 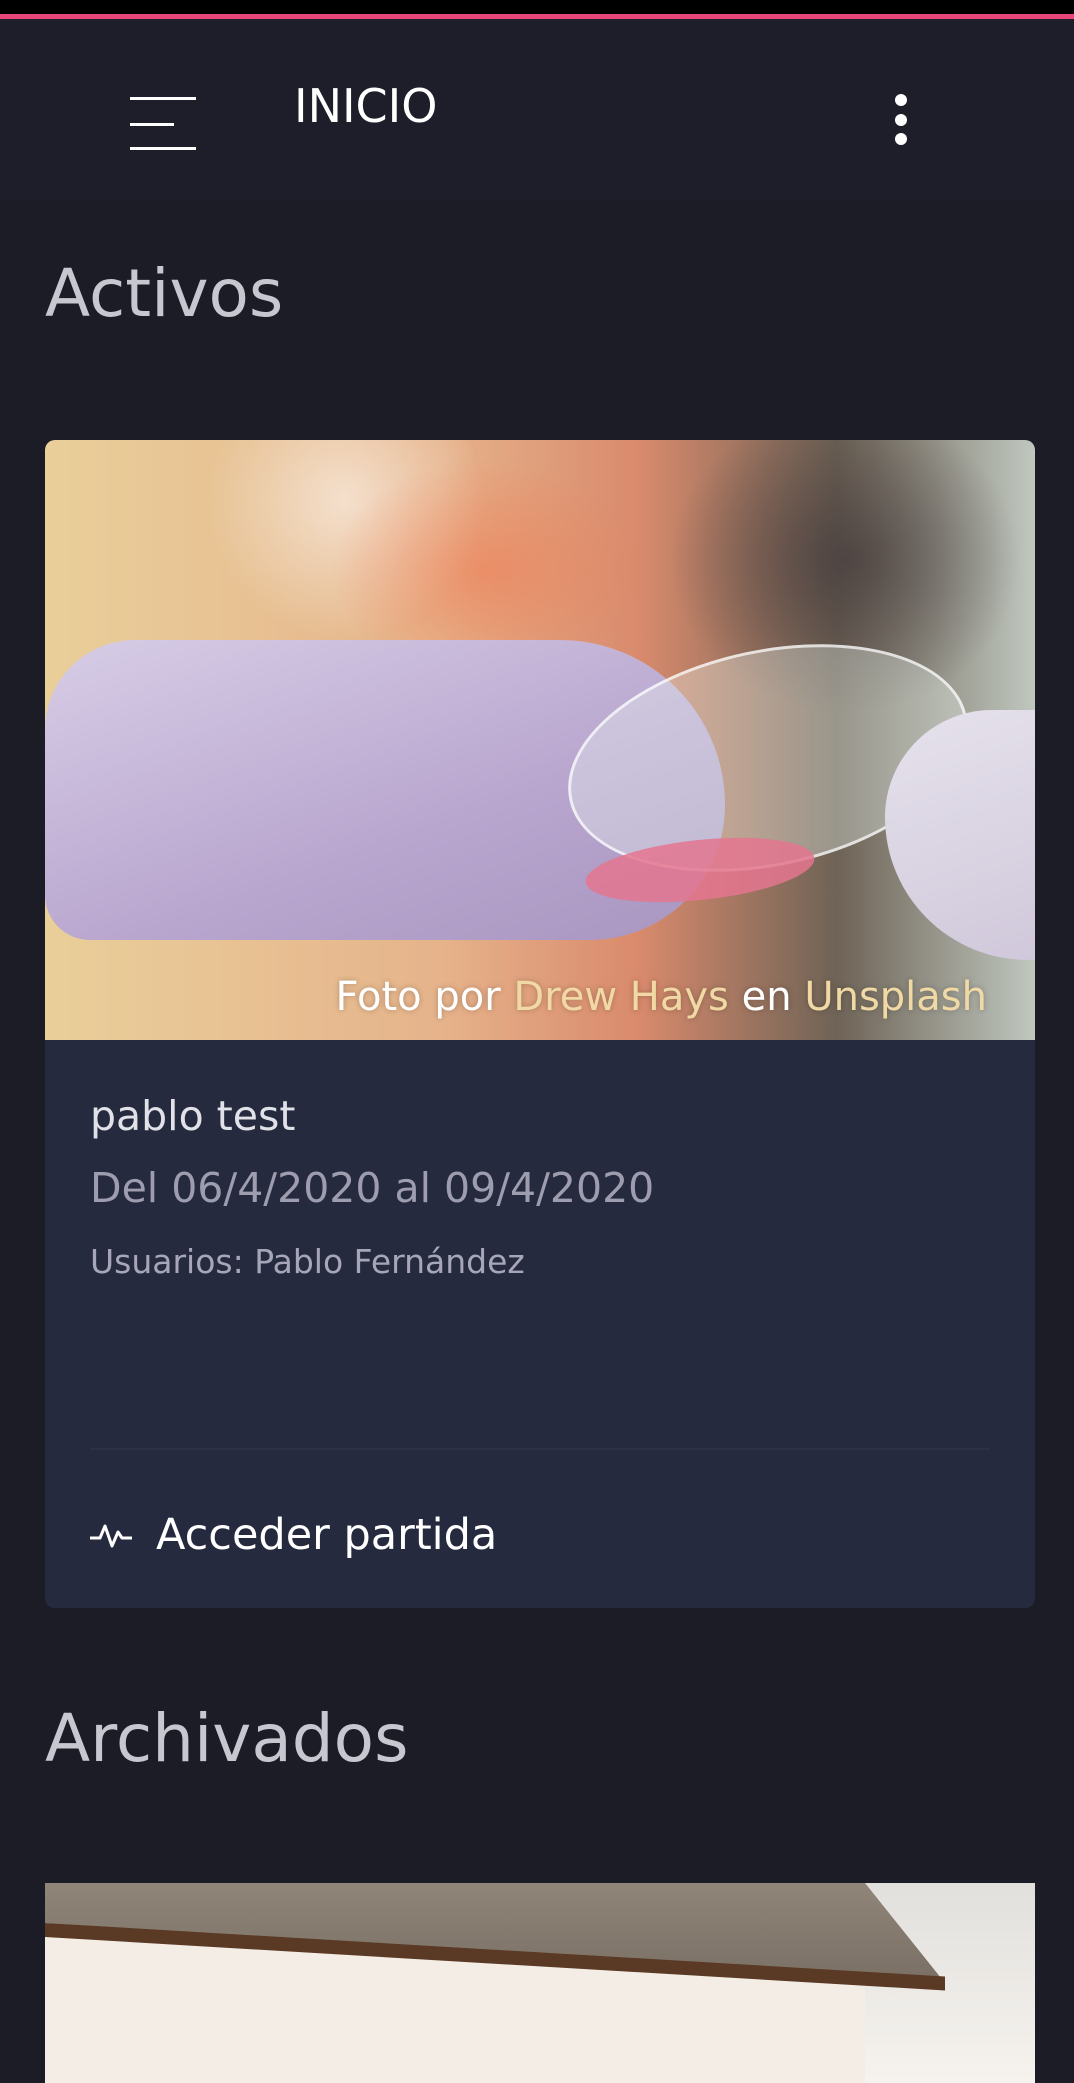 I want to click on app-bar: INICIO, so click(x=537, y=109).